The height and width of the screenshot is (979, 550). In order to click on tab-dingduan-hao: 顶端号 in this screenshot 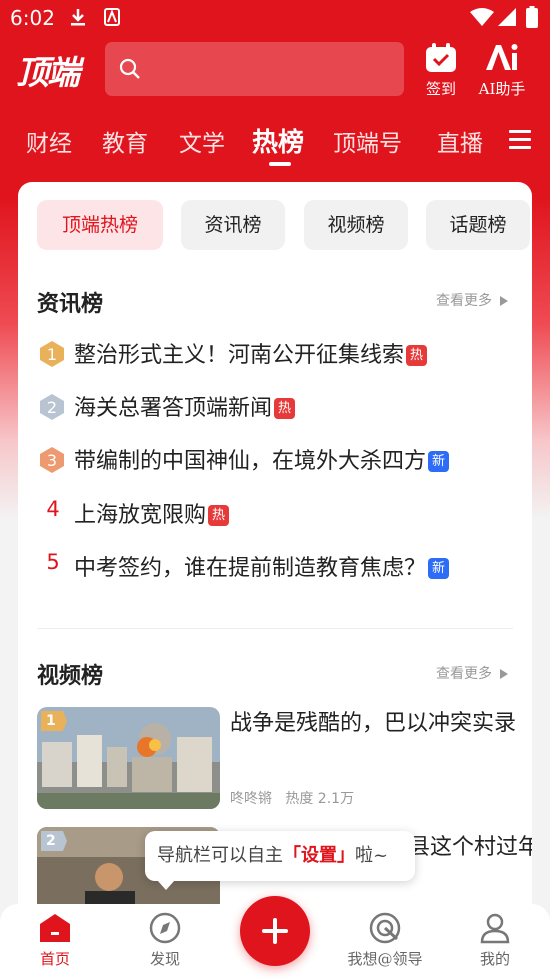, I will do `click(367, 141)`.